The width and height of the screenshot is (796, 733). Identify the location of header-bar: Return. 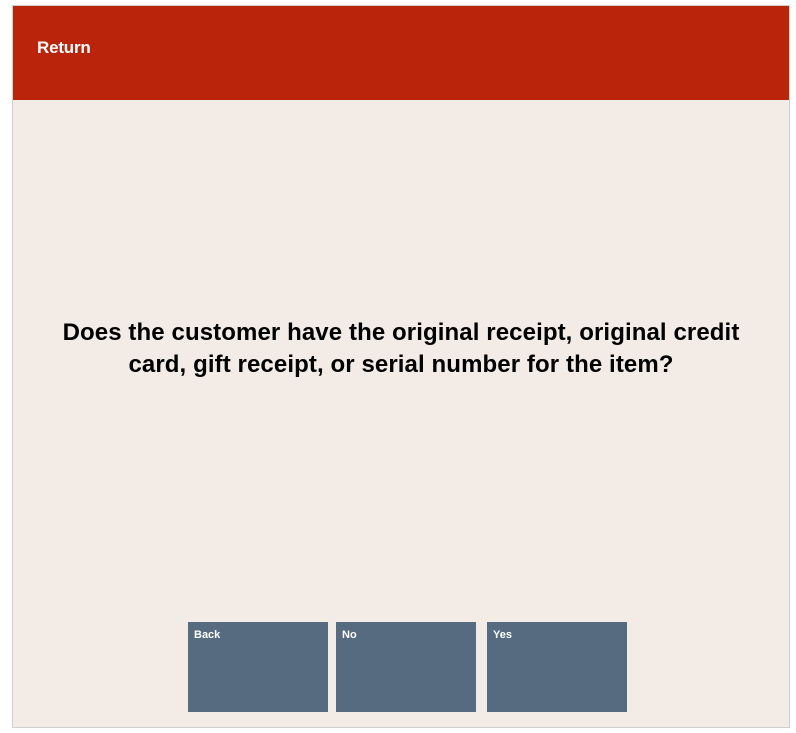
(401, 53).